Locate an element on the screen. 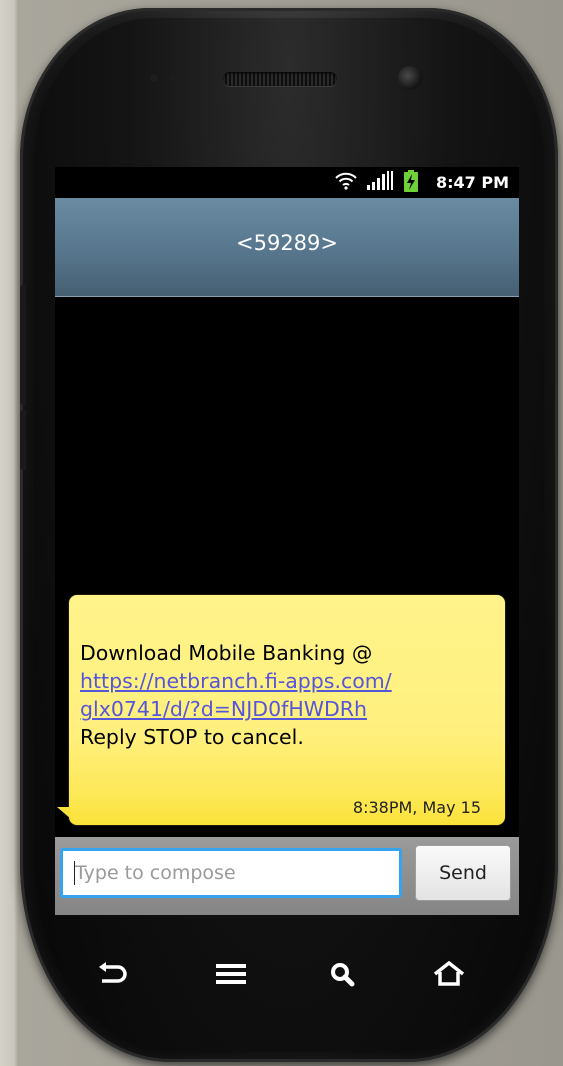  message-text-line: Reply STOP to cancel. is located at coordinates (192, 737).